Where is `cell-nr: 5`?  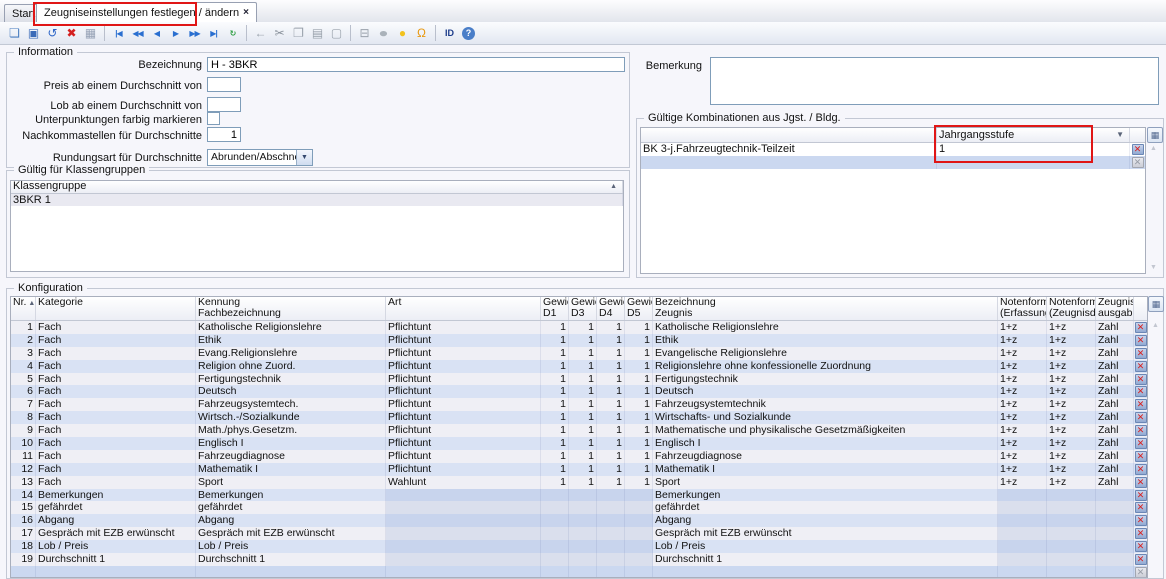 cell-nr: 5 is located at coordinates (23, 379).